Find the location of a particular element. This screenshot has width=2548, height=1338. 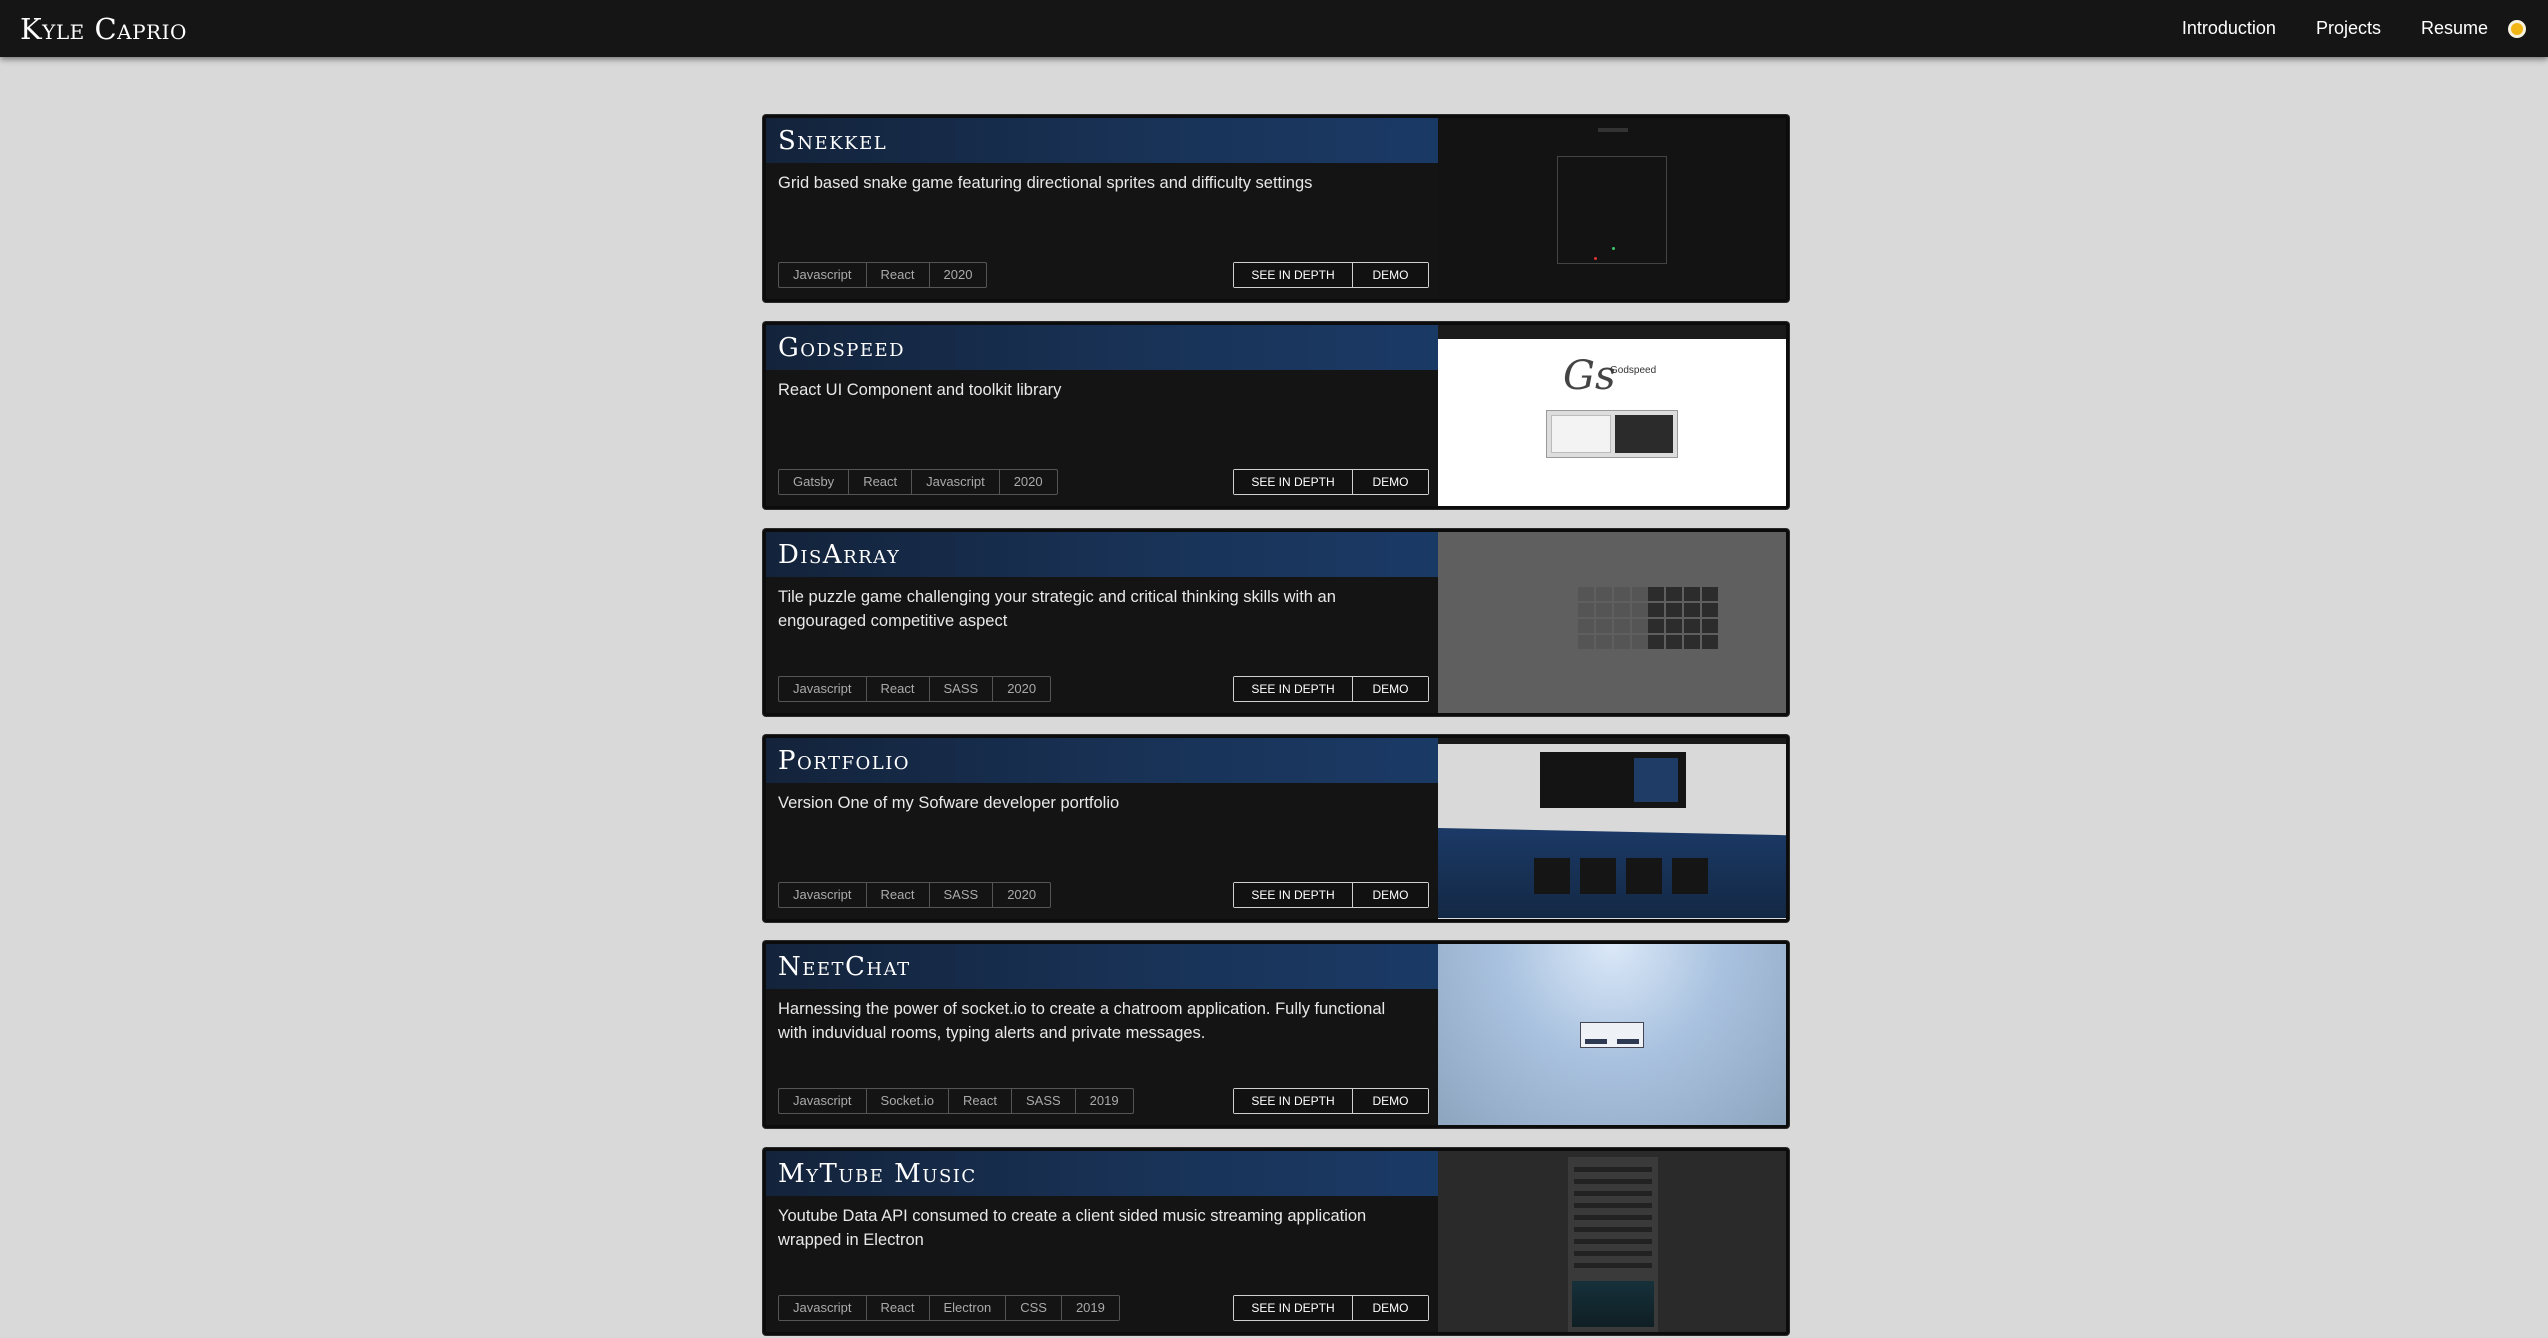

tag: Gatsby is located at coordinates (814, 482).